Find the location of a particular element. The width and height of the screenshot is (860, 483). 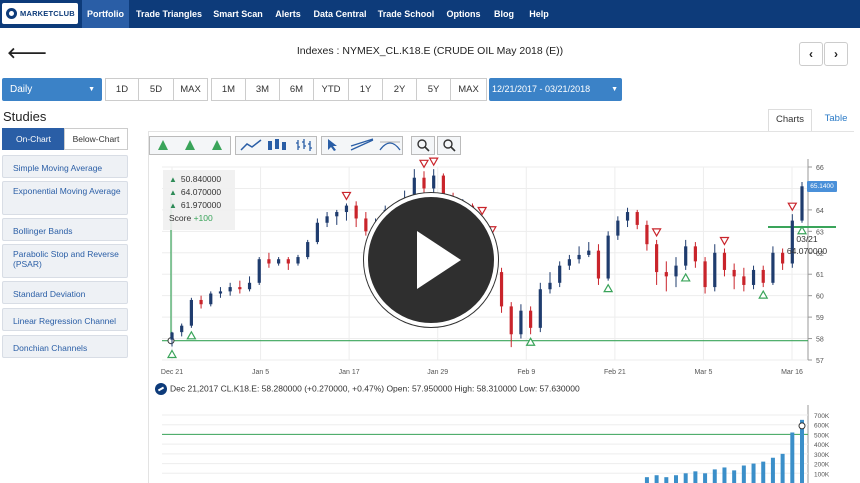

range-1y-button: 1Y is located at coordinates (365, 89).